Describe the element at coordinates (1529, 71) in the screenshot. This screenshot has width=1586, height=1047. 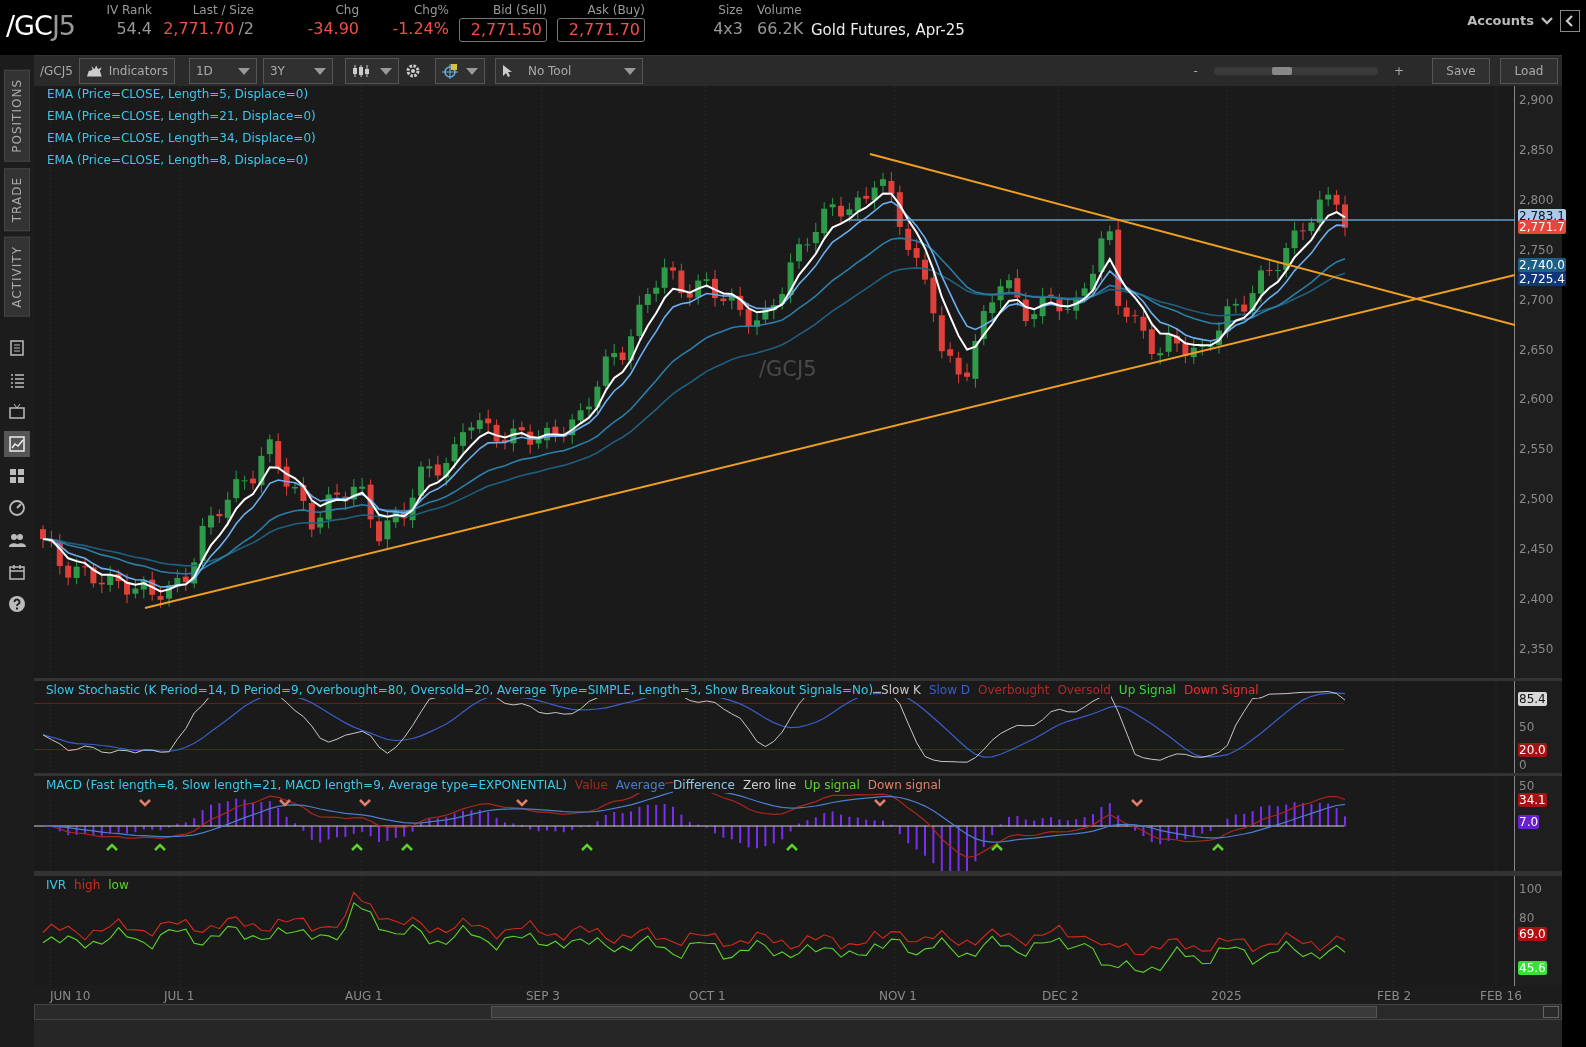
I see `load-button: Load` at that location.